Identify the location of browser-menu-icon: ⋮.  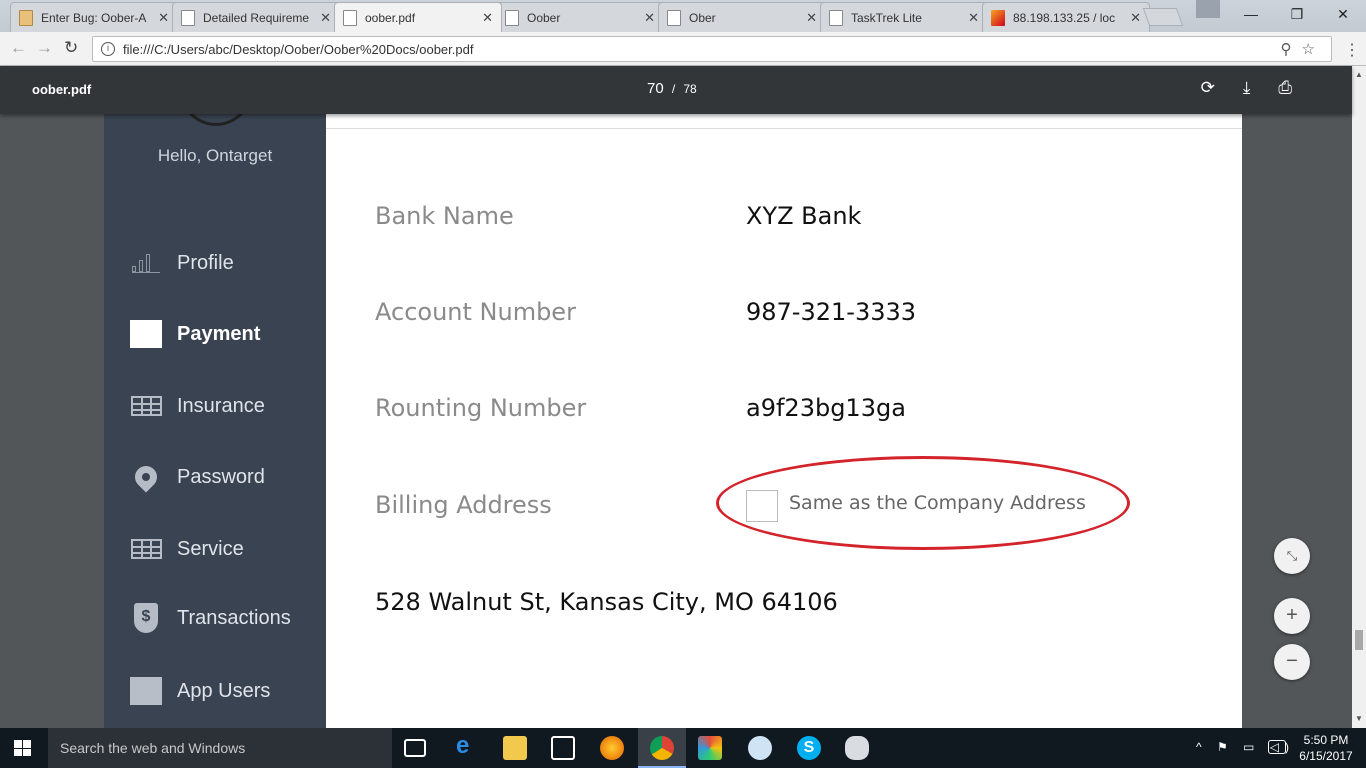
(1352, 50).